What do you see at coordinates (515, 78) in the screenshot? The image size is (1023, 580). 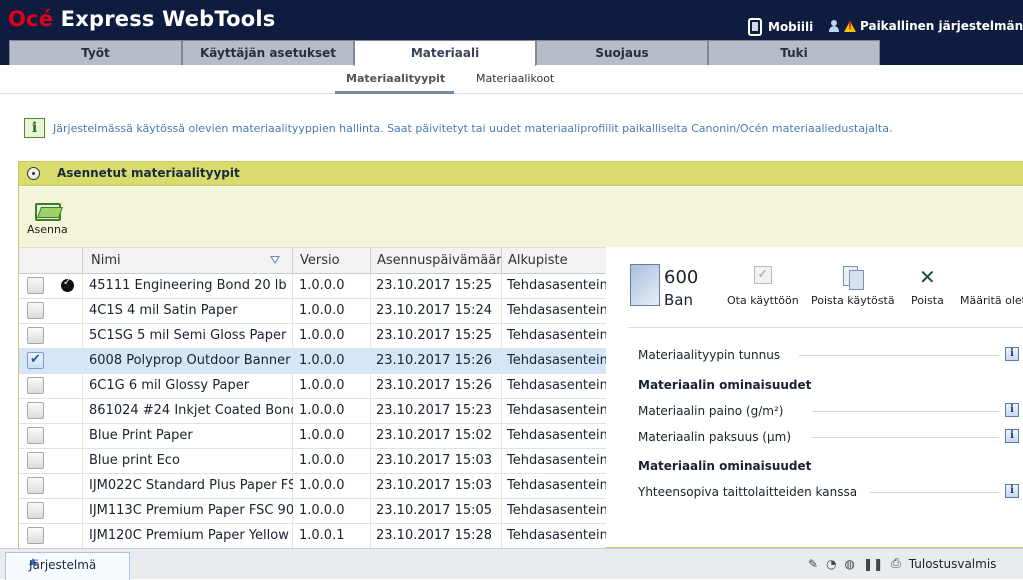 I see `subtab-media-sizes: Materiaalikoot` at bounding box center [515, 78].